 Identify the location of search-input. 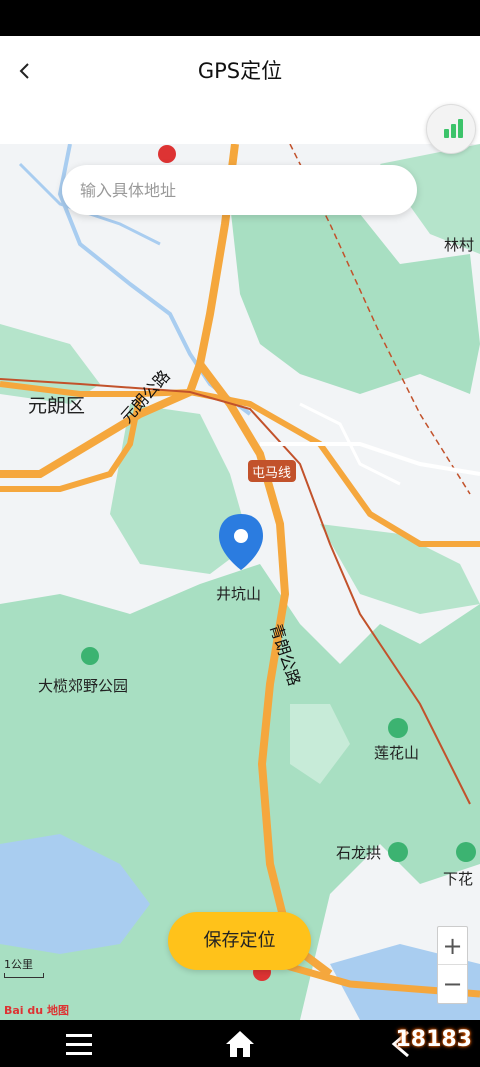
(239, 190).